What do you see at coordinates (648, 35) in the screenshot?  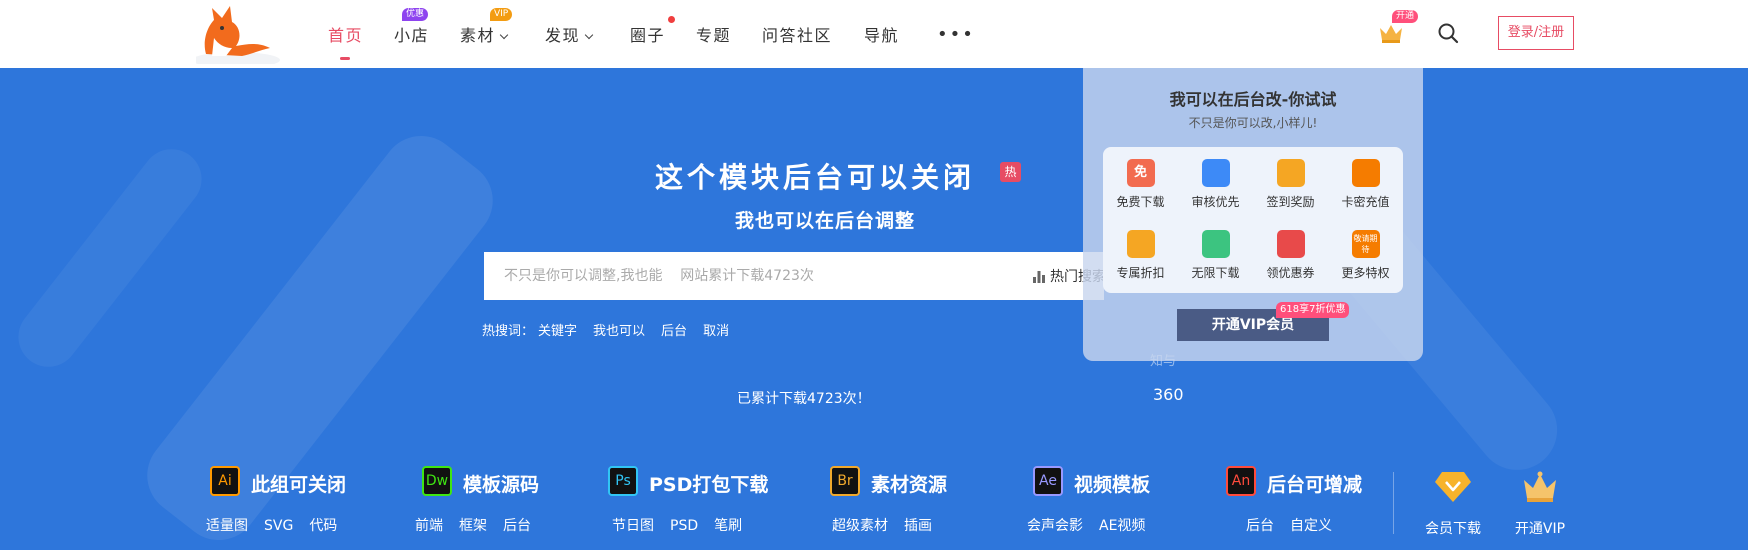 I see `nav-item-label: 圈子` at bounding box center [648, 35].